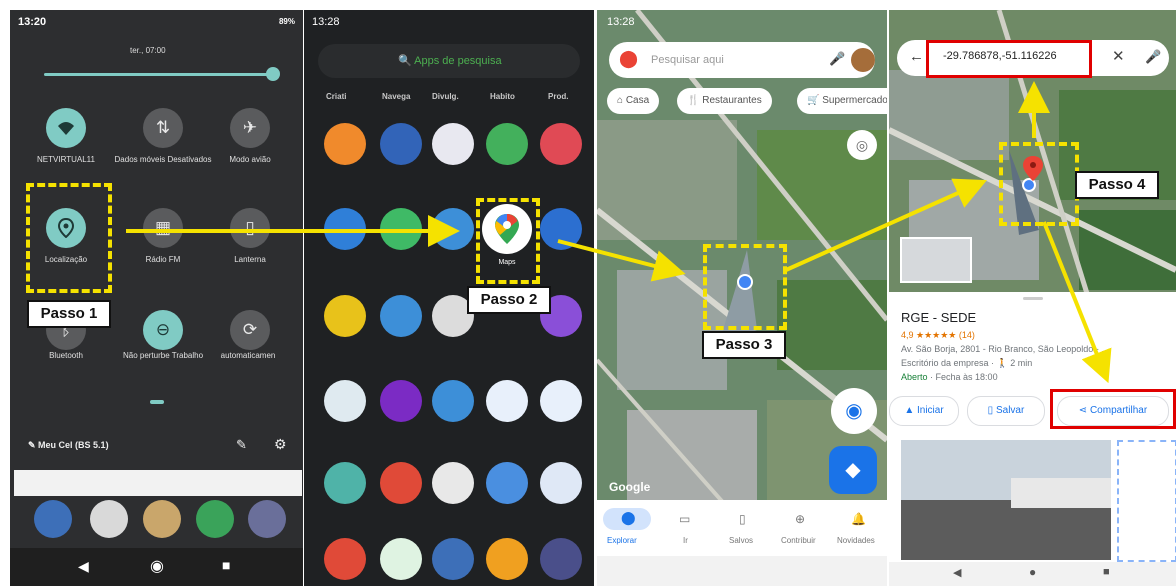  Describe the element at coordinates (886, 225) in the screenshot. I see `arrow-step3-to-step4` at that location.